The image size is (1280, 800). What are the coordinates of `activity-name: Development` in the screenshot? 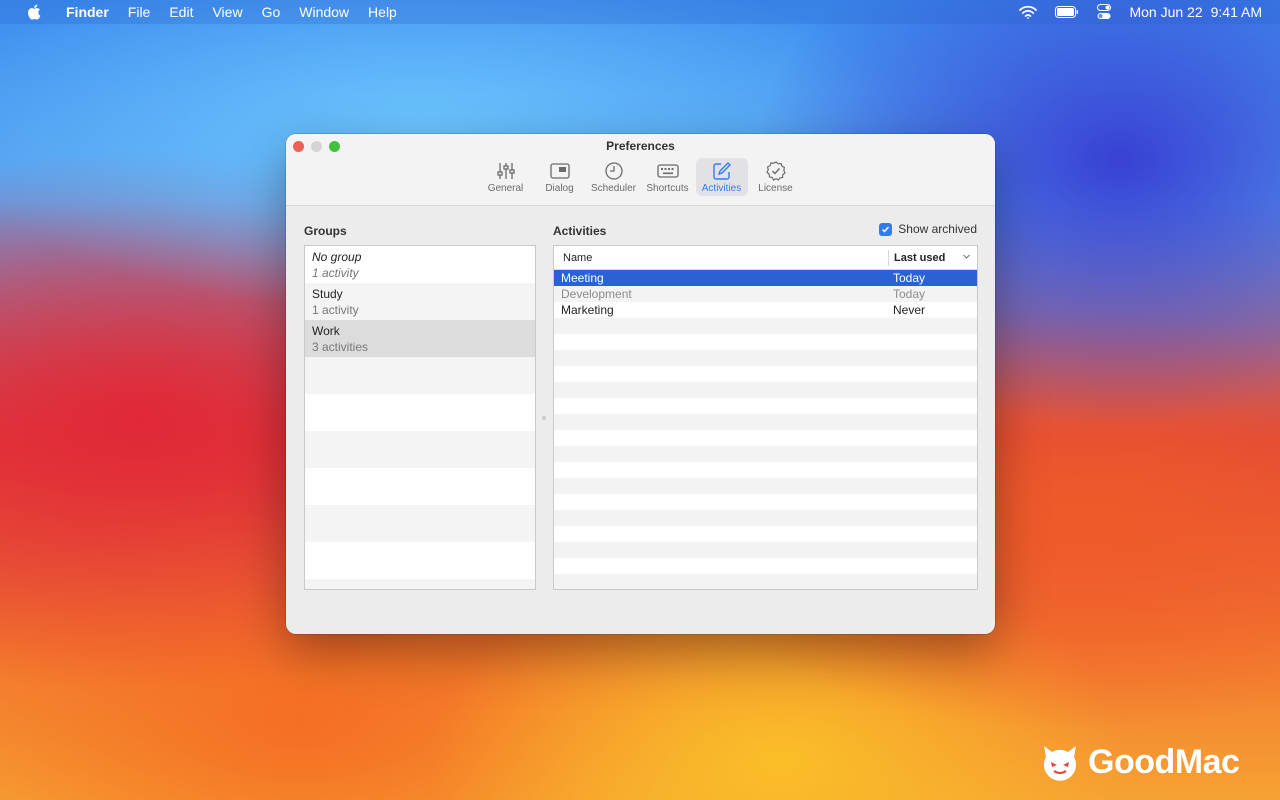 It's located at (596, 294).